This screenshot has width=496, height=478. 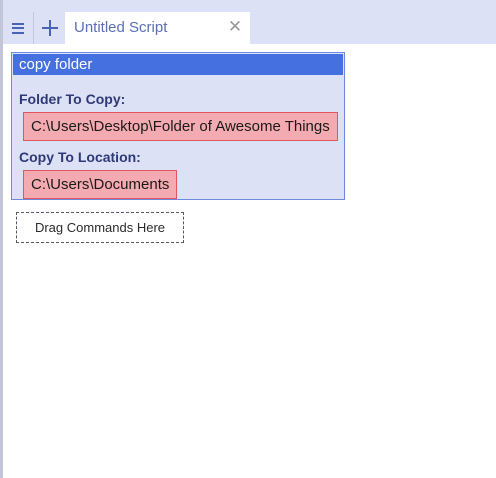 I want to click on plus-icon, so click(x=49, y=28).